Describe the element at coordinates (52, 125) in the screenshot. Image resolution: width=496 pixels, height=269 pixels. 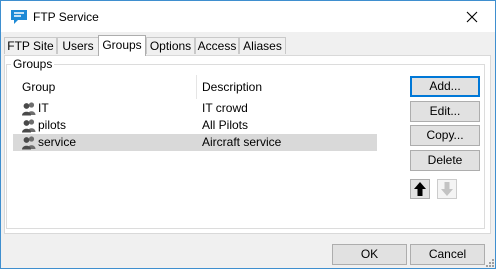
I see `group-name: pilots` at that location.